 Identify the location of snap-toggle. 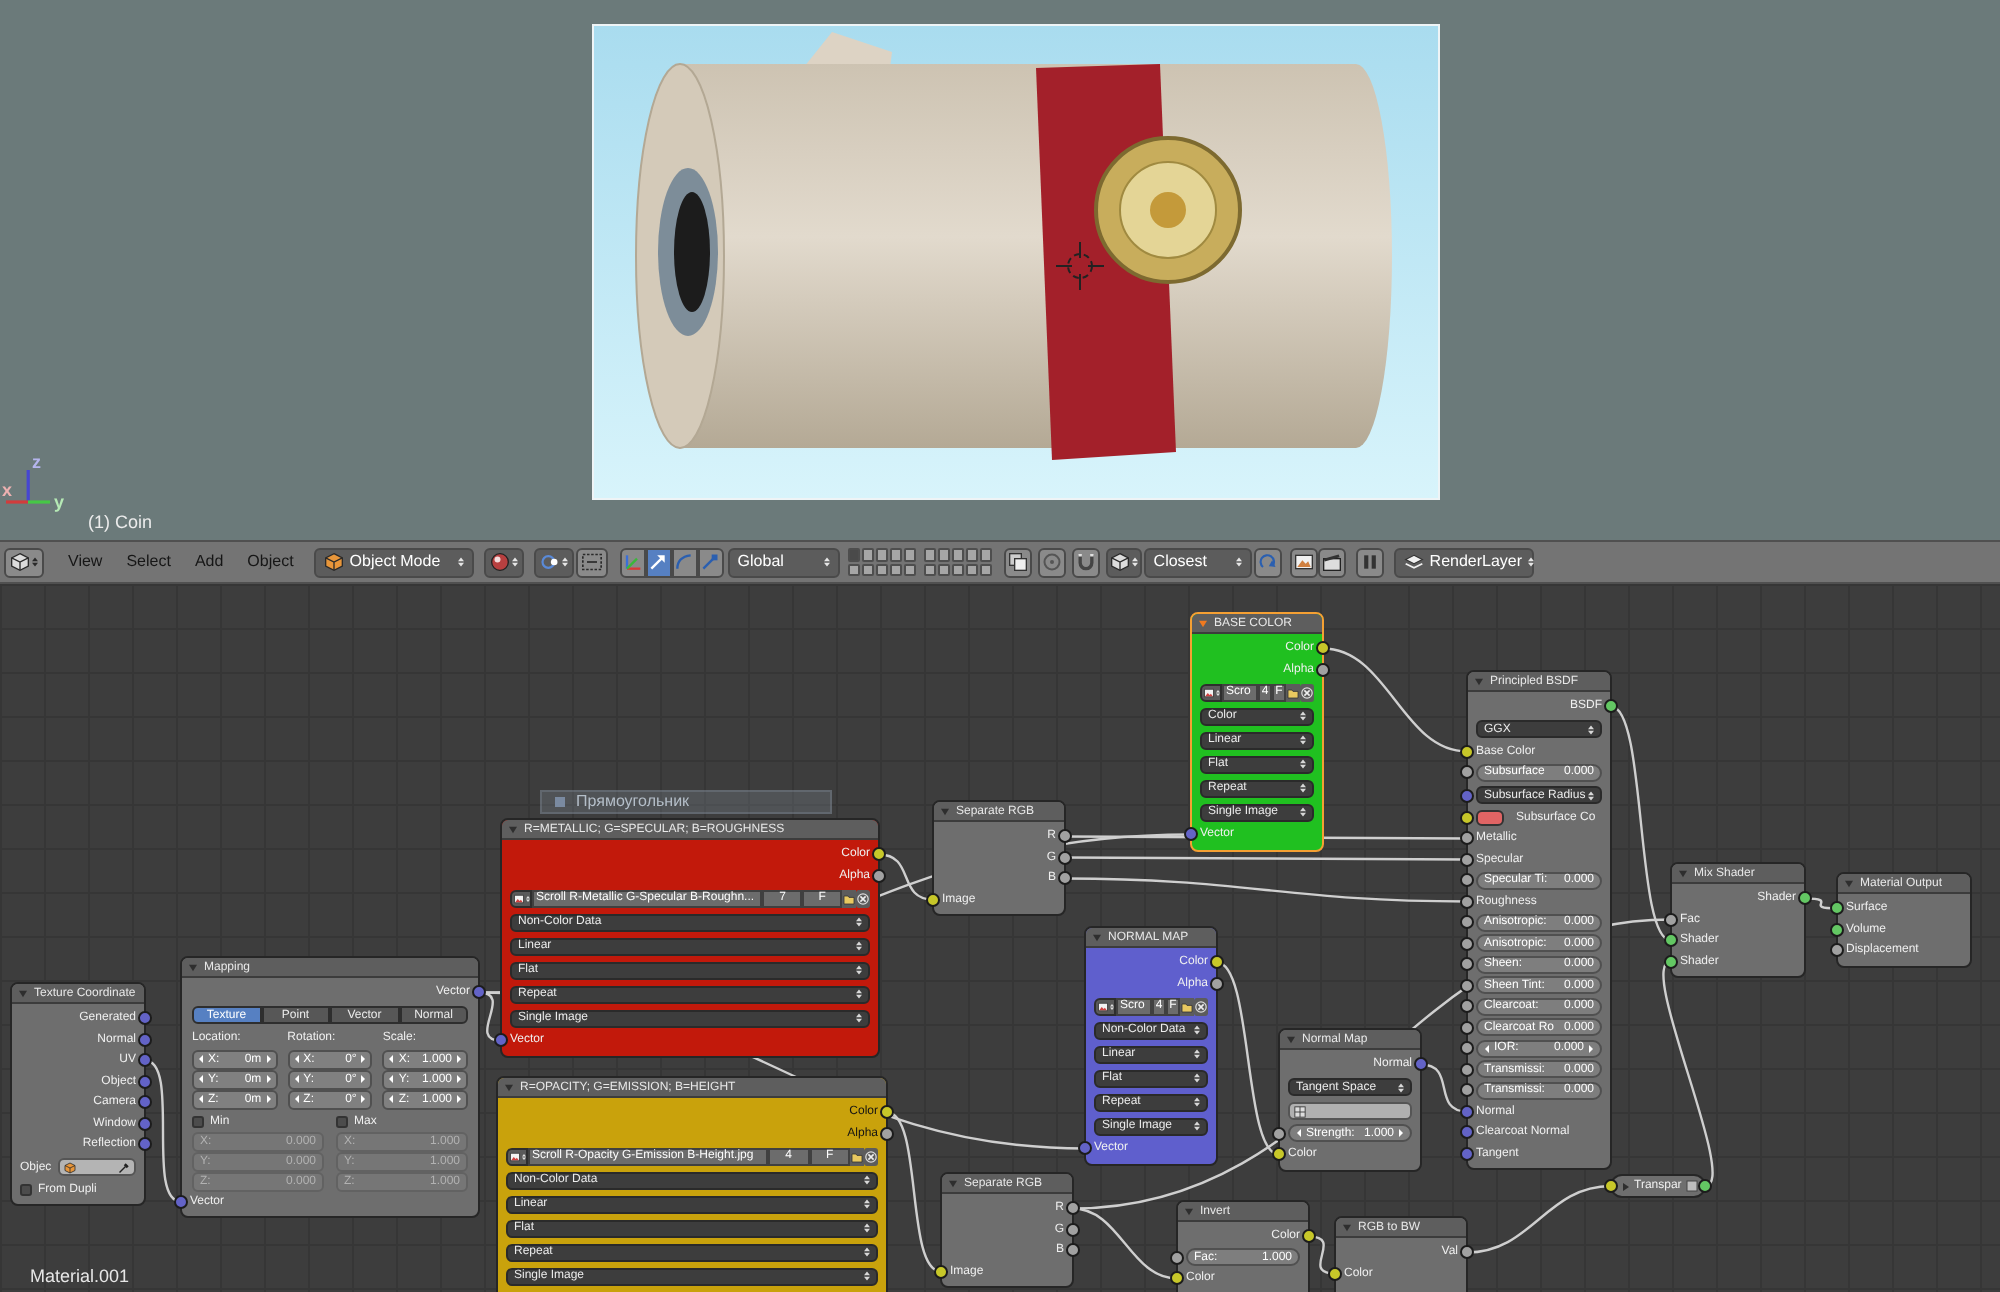
(1085, 562).